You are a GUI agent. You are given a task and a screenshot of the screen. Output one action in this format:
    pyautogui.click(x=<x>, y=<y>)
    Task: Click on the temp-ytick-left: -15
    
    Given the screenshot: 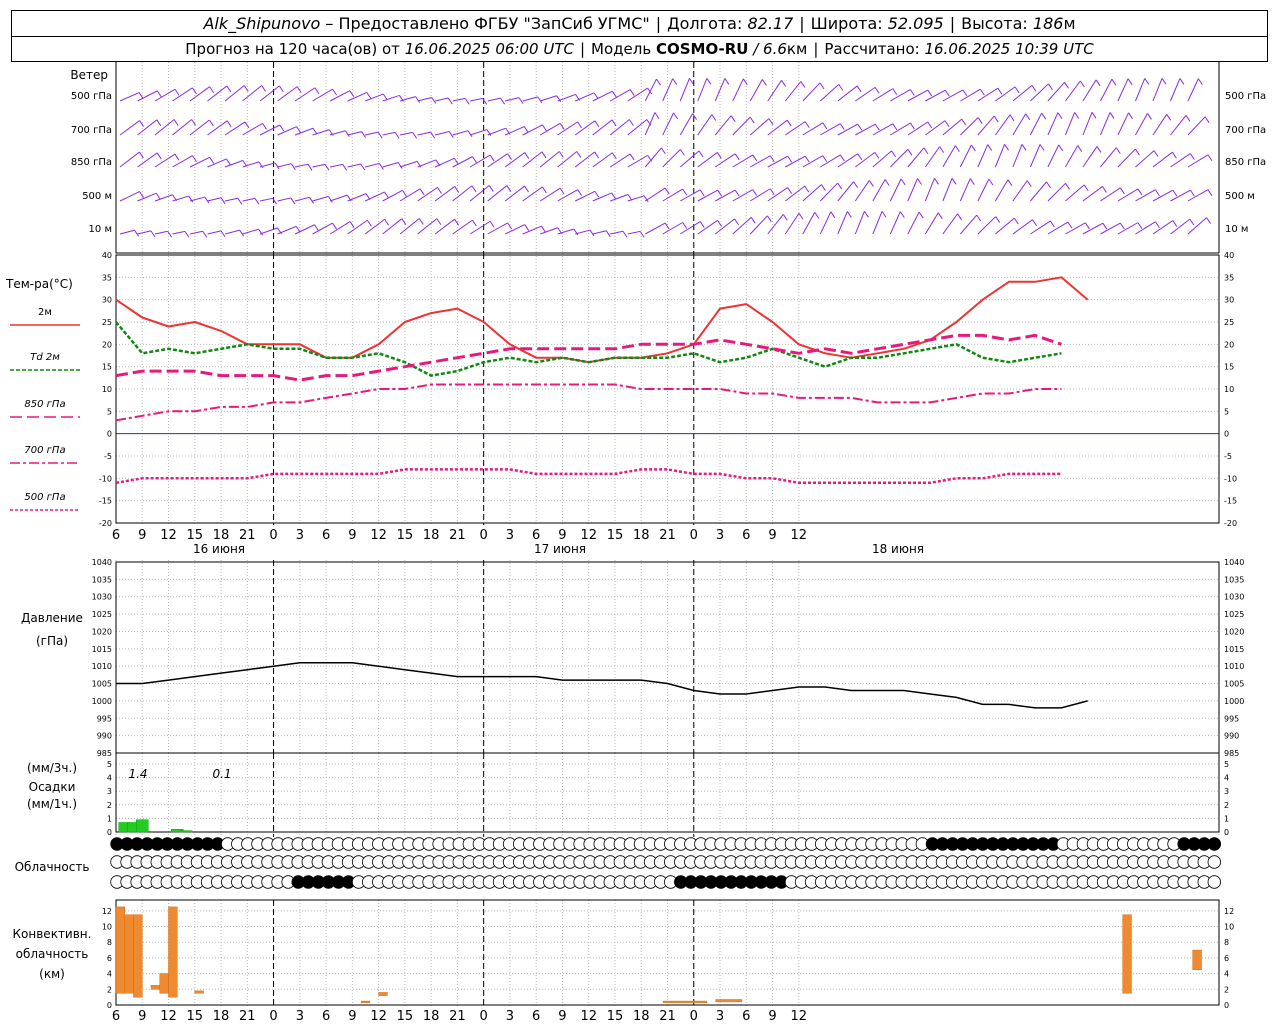 What is the action you would take?
    pyautogui.click(x=105, y=501)
    